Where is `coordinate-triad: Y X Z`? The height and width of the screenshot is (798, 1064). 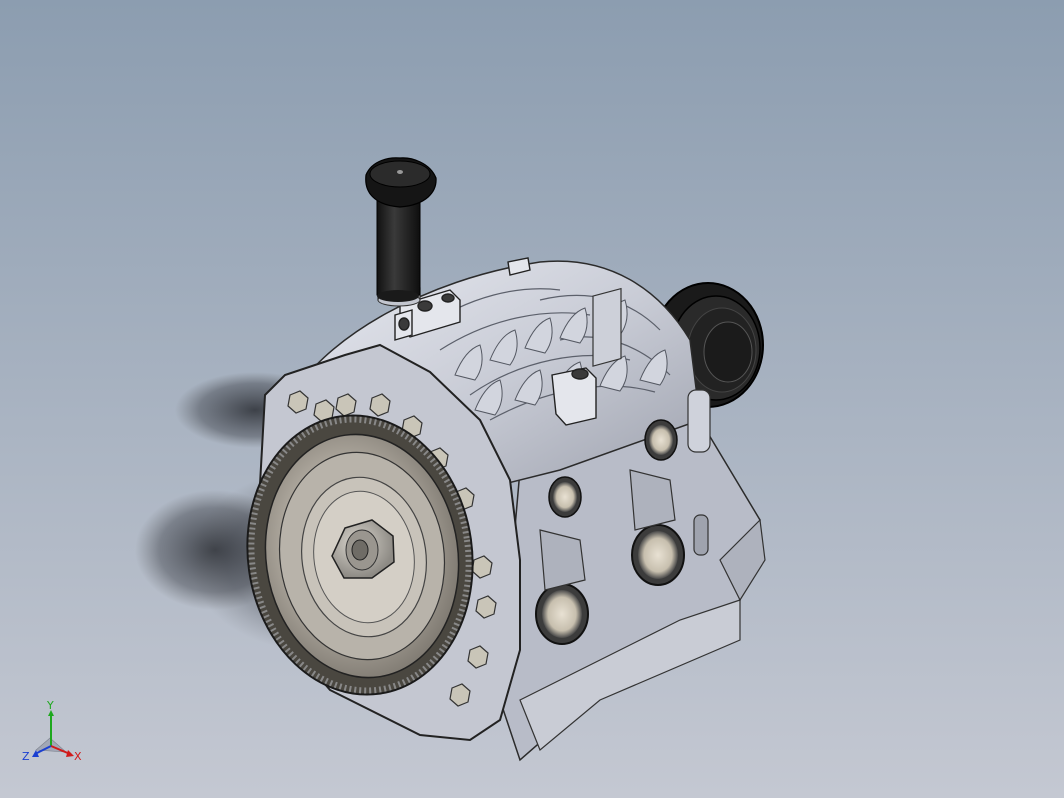
coordinate-triad: Y X Z is located at coordinates (53, 735).